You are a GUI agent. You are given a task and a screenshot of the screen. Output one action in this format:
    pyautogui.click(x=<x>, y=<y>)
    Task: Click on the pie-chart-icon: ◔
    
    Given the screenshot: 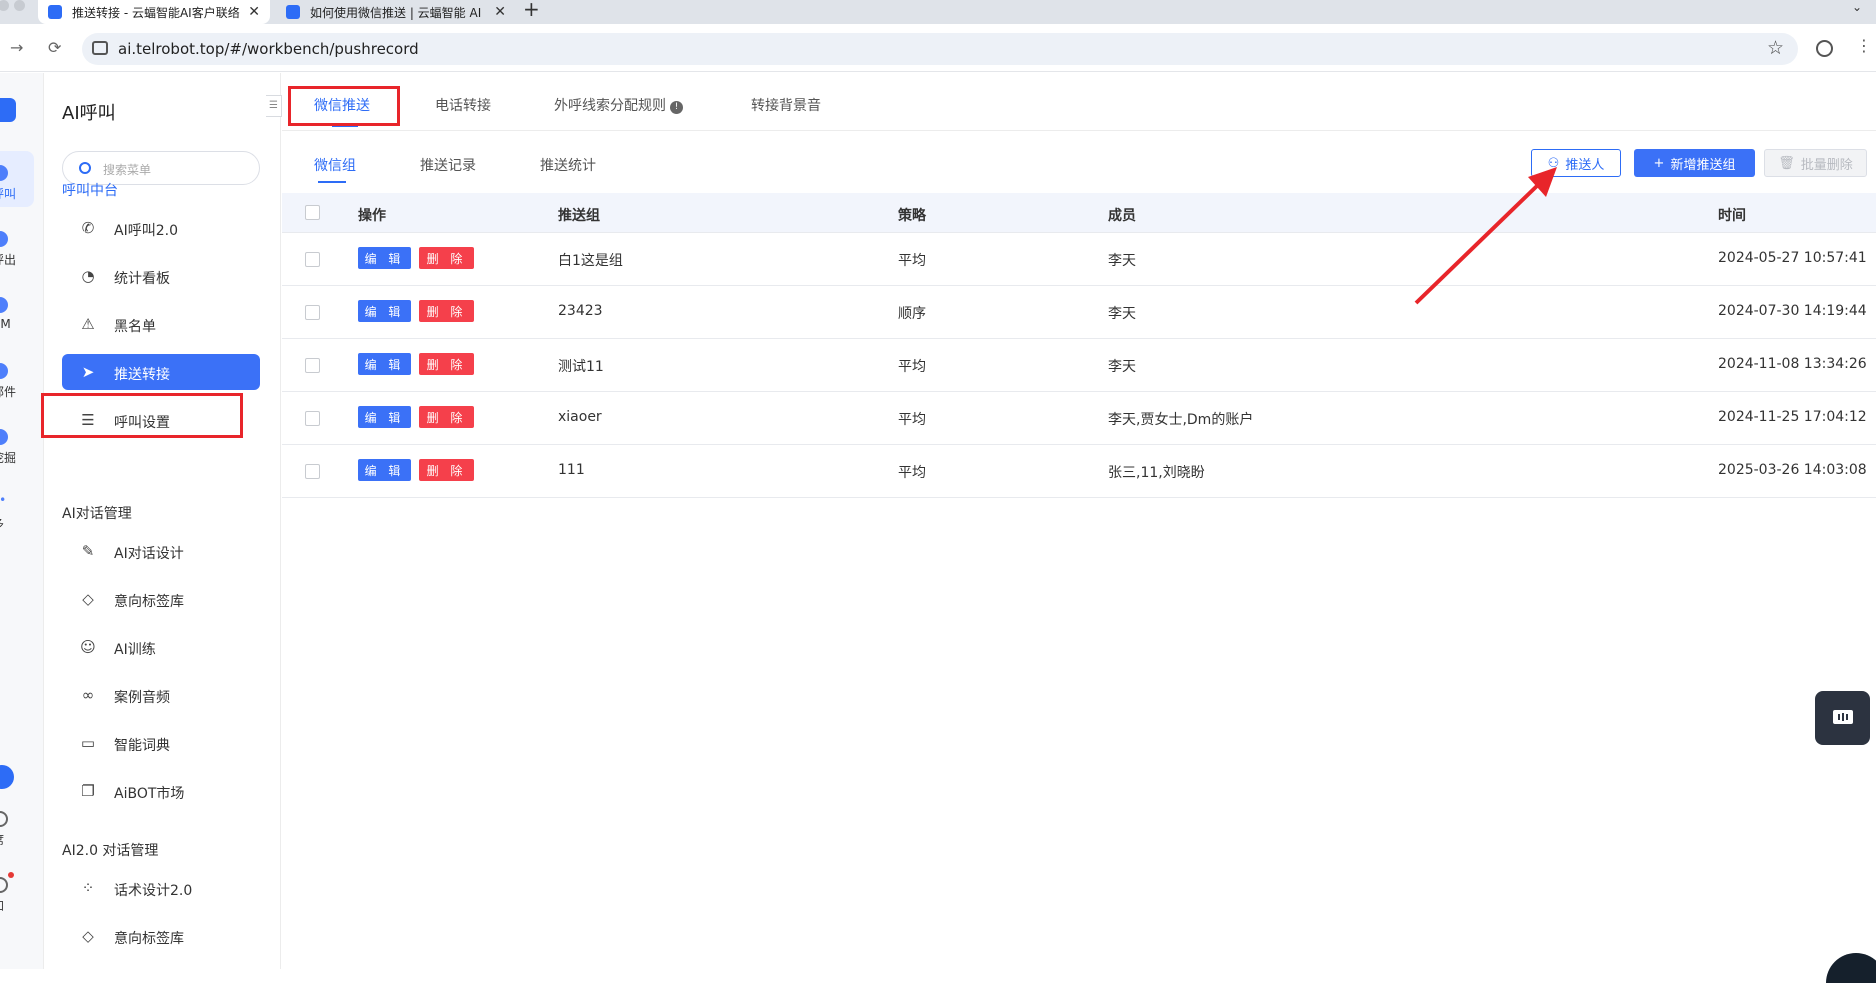 What is the action you would take?
    pyautogui.click(x=88, y=276)
    